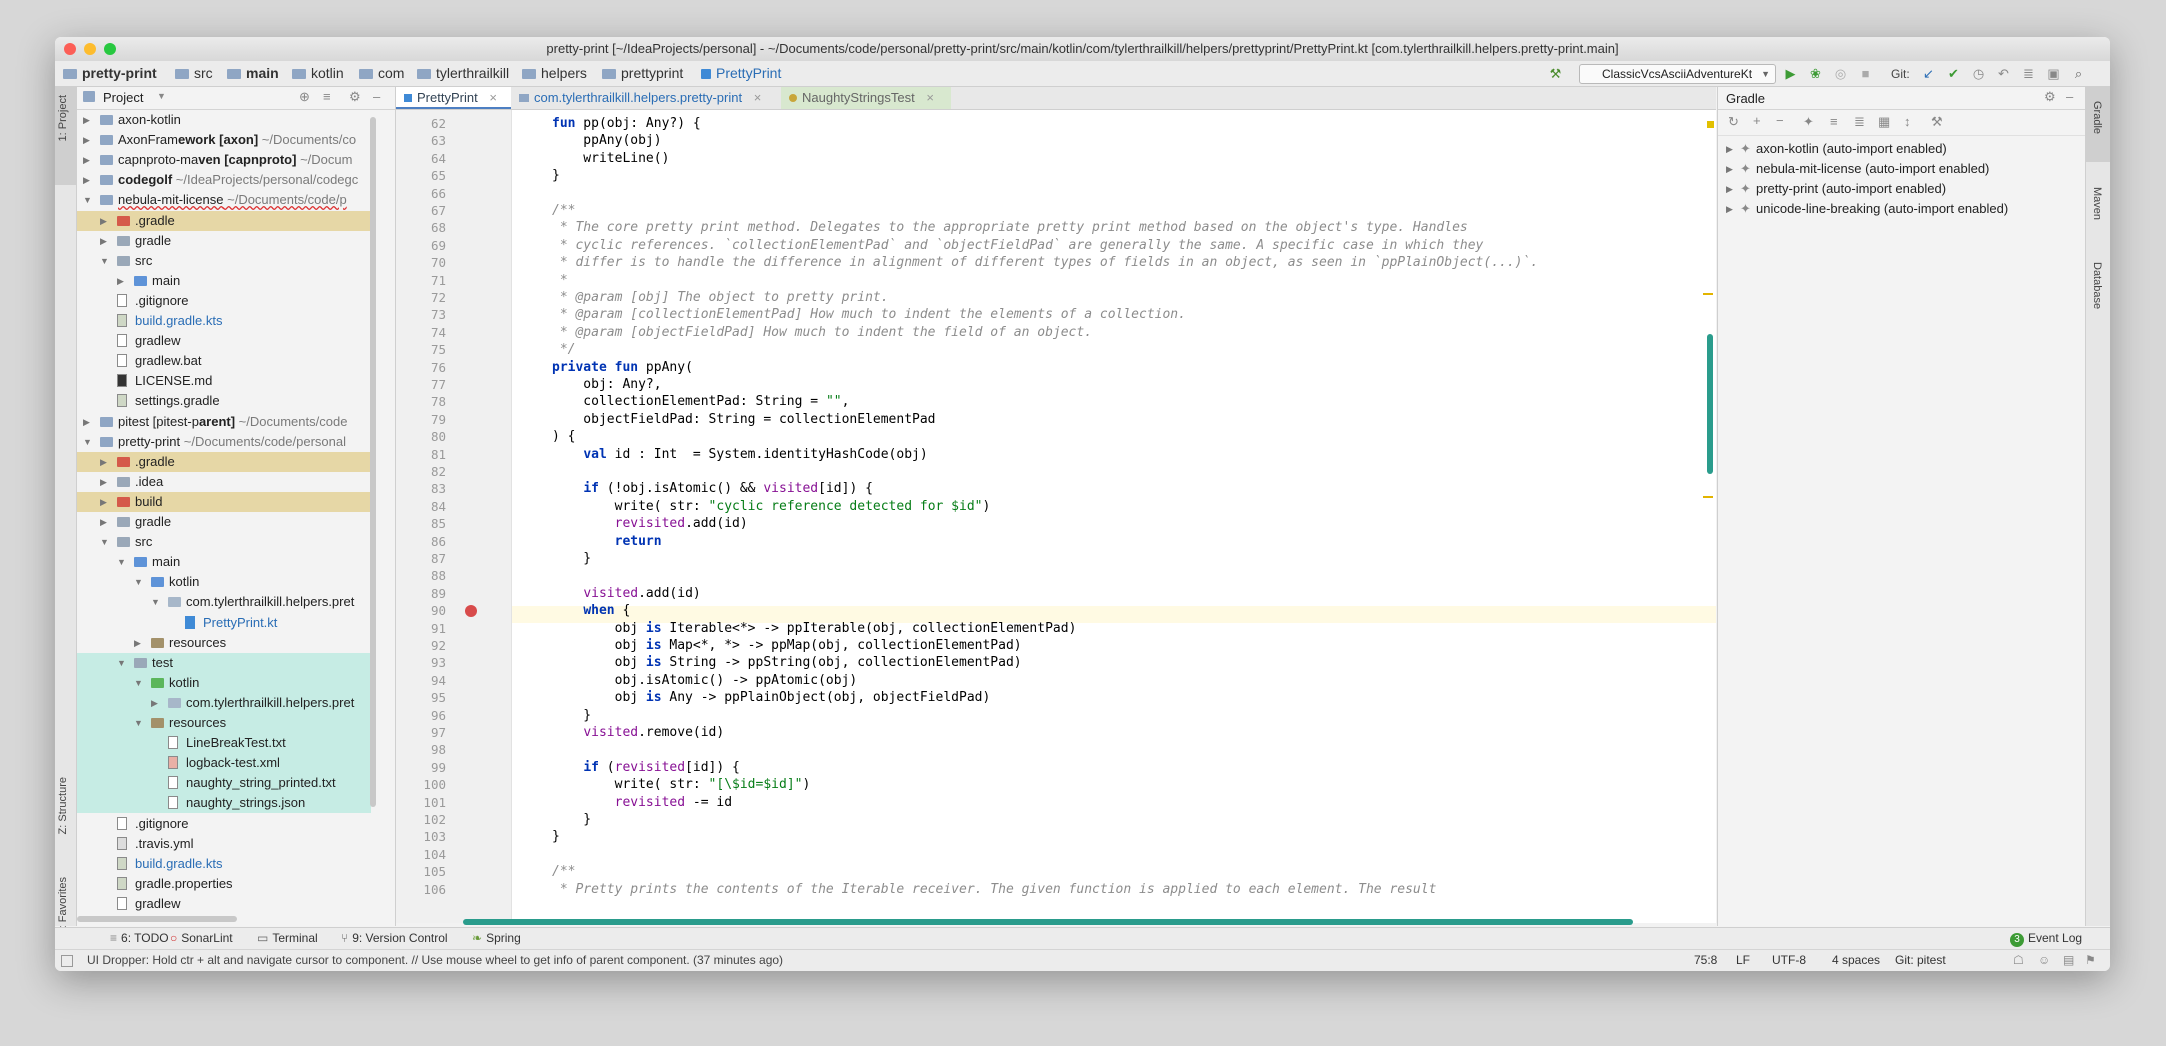  What do you see at coordinates (110, 73) in the screenshot?
I see `breadcrumb-project: pretty-print` at bounding box center [110, 73].